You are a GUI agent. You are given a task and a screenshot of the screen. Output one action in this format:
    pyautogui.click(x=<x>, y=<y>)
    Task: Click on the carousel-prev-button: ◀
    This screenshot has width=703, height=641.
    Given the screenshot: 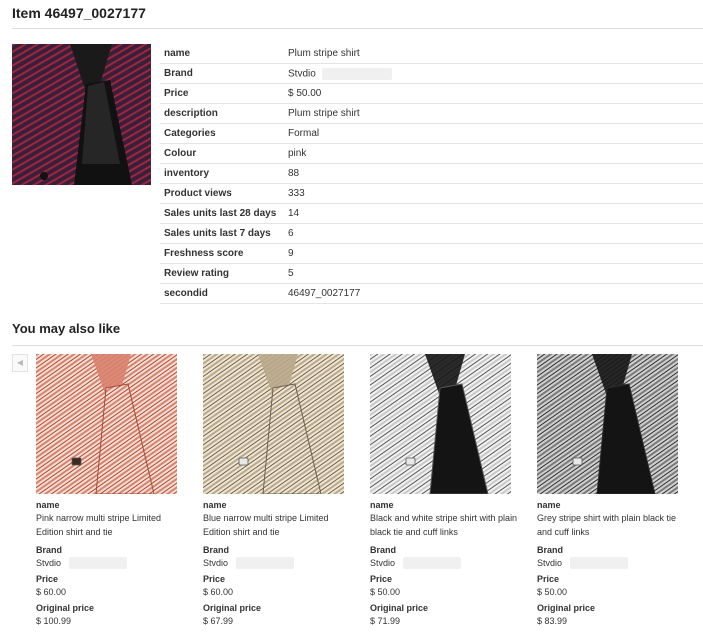 What is the action you would take?
    pyautogui.click(x=20, y=363)
    